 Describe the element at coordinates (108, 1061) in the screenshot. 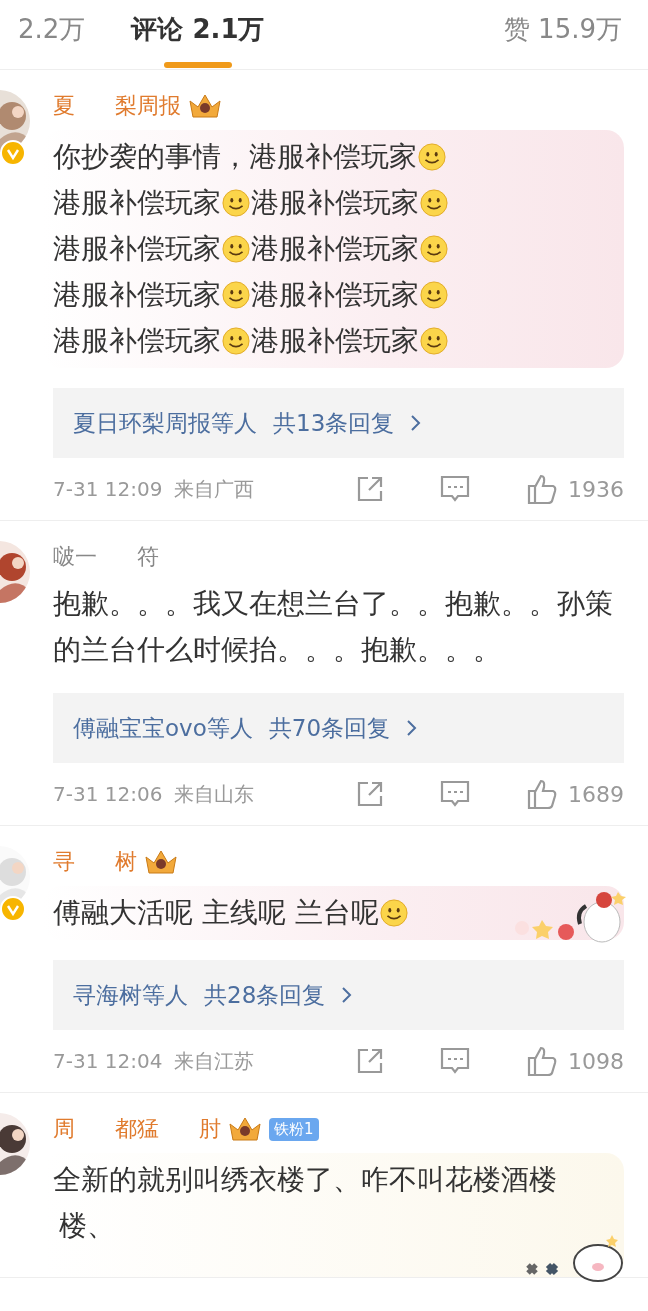

I see `comment-time: 7-31 12:04` at that location.